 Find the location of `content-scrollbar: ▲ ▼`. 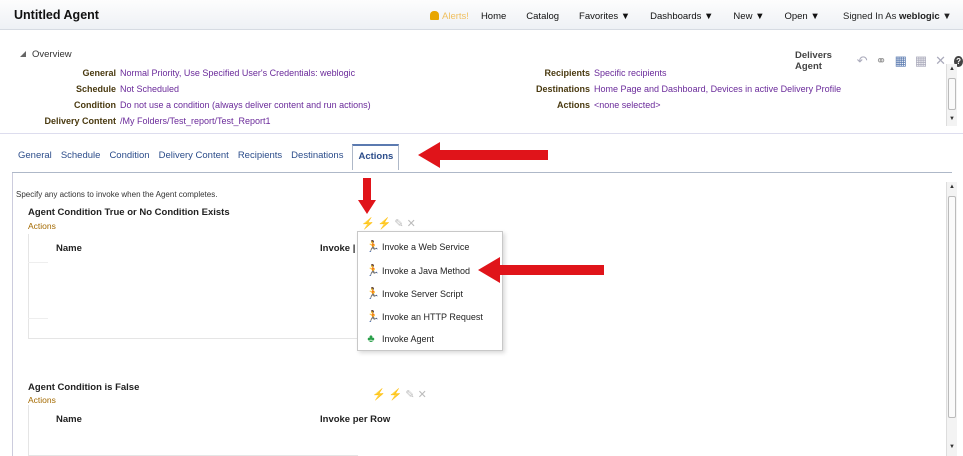

content-scrollbar: ▲ ▼ is located at coordinates (951, 319).